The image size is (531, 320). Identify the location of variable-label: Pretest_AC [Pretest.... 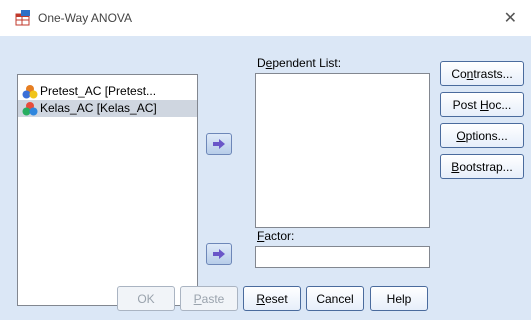
(98, 91).